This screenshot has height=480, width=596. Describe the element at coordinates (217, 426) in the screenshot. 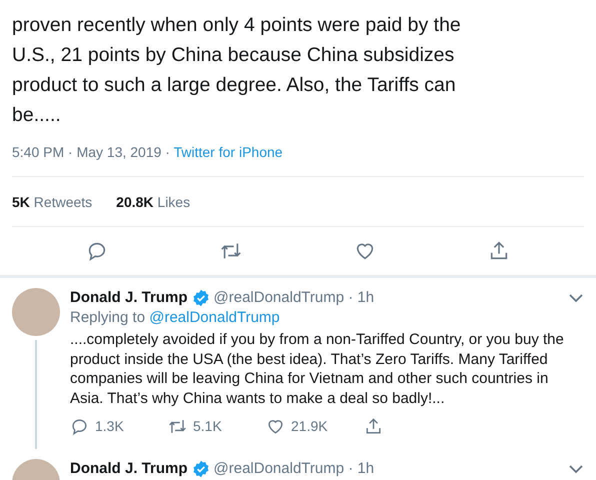

I see `retweet-button: 5.1K` at that location.